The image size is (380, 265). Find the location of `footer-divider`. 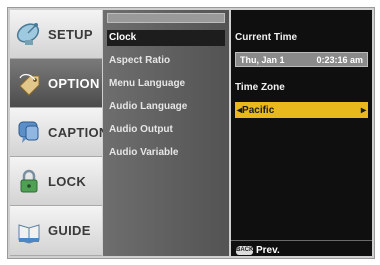

footer-divider is located at coordinates (301, 240).